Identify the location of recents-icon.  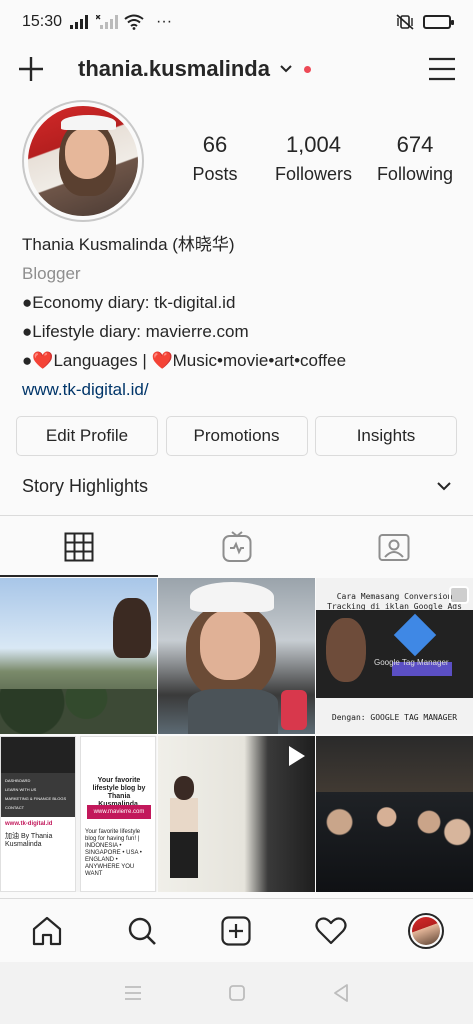
(133, 993).